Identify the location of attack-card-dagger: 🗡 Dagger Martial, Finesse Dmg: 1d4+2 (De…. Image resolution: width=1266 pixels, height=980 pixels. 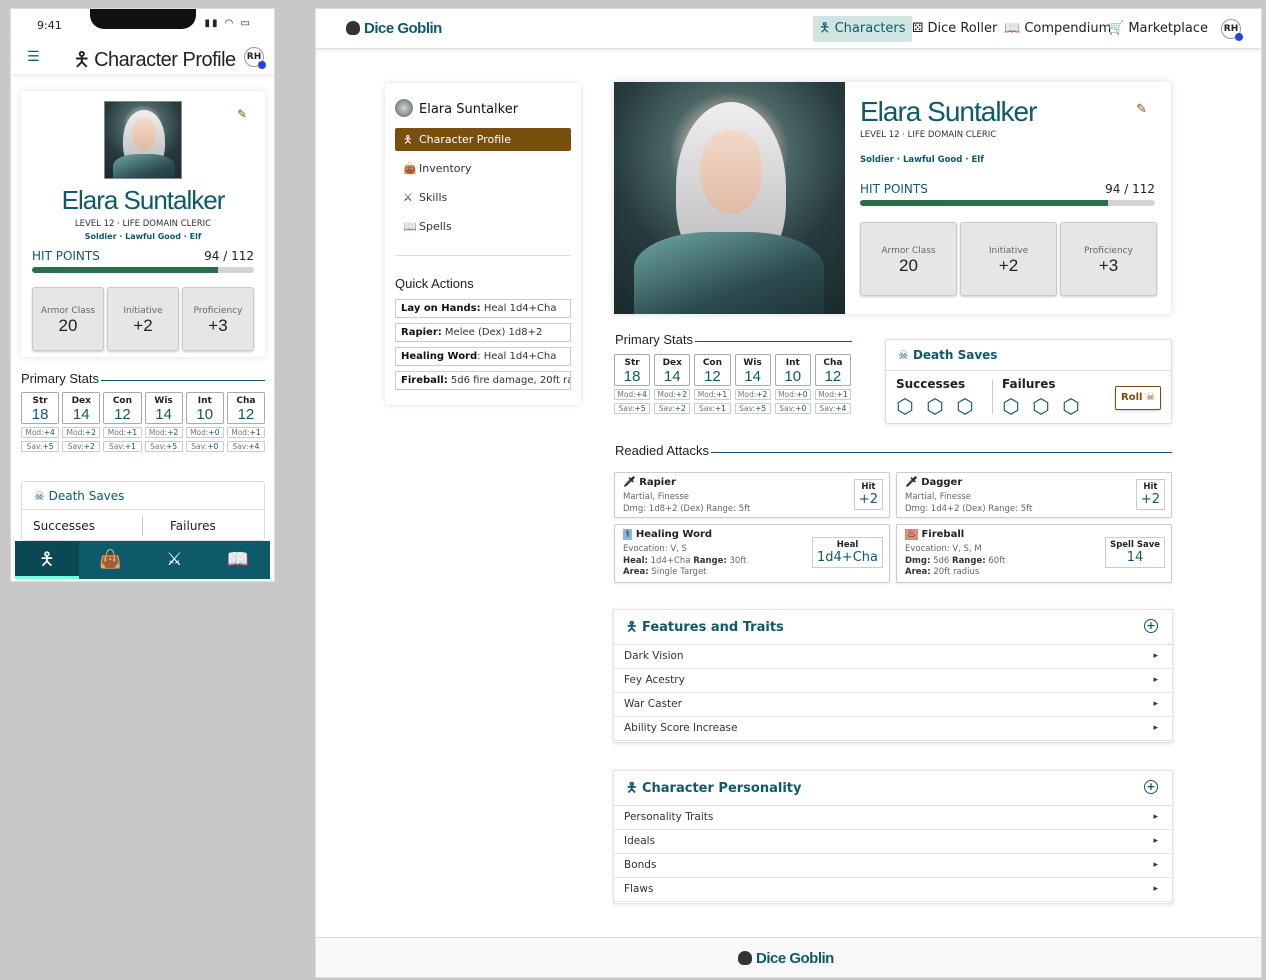
(1034, 495).